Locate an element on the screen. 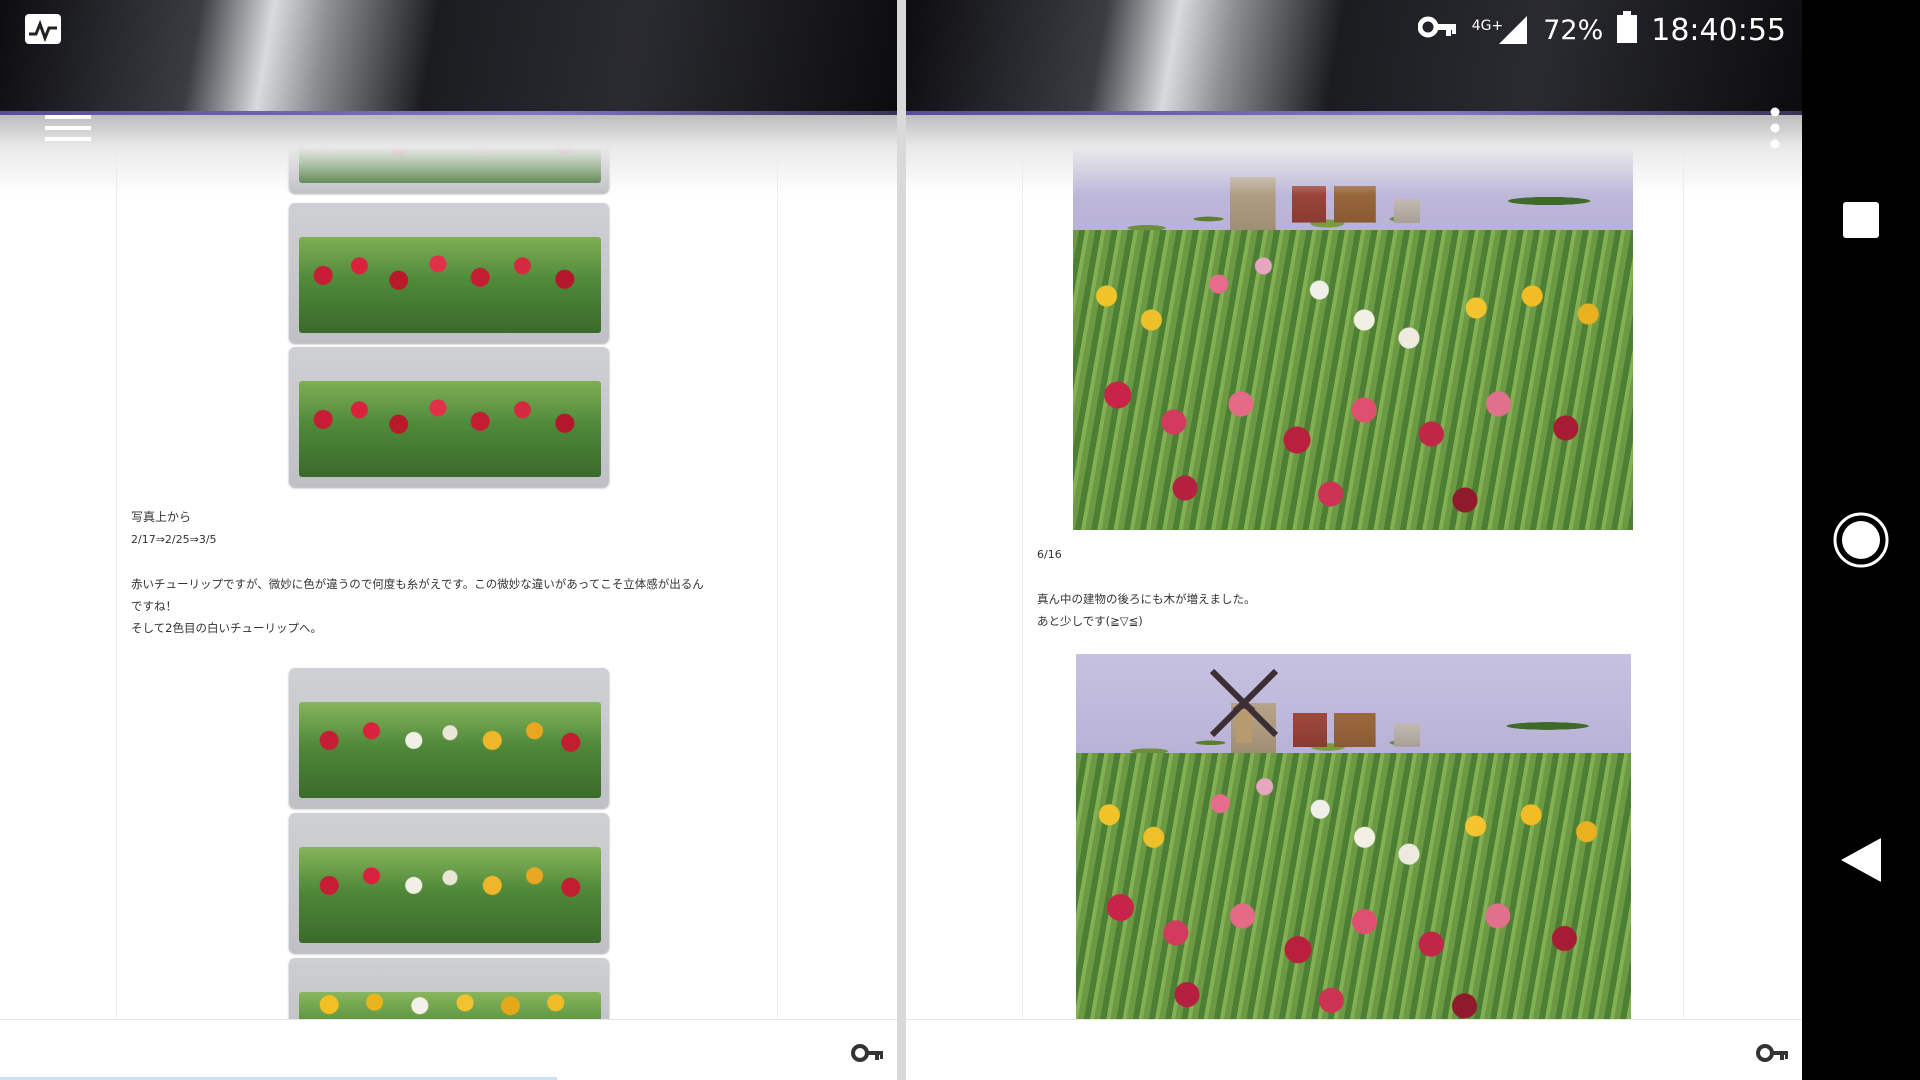 Image resolution: width=1920 pixels, height=1080 pixels. app-header-wallpaper is located at coordinates (448, 57).